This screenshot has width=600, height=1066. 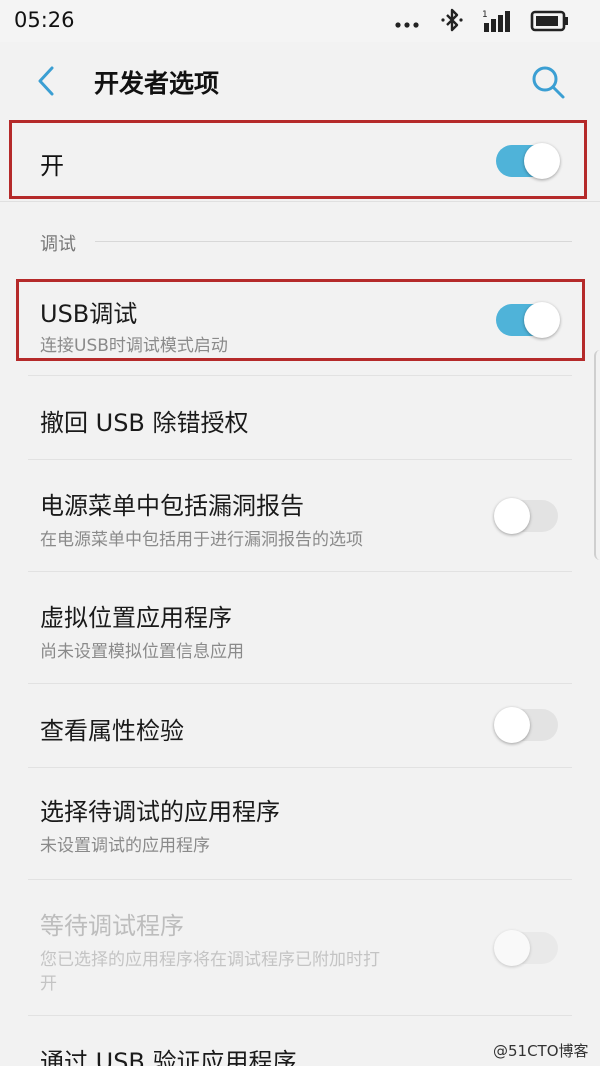 What do you see at coordinates (168, 1057) in the screenshot?
I see `setting-title: 通过 USB 验证应用程序` at bounding box center [168, 1057].